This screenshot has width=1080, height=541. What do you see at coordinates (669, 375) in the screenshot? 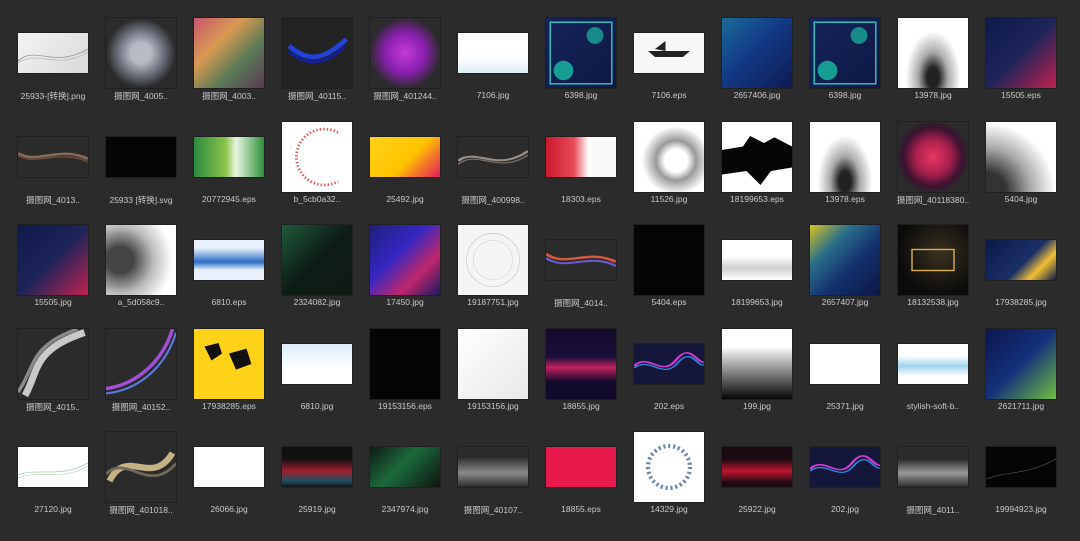
I see `file-item: 202.eps` at bounding box center [669, 375].